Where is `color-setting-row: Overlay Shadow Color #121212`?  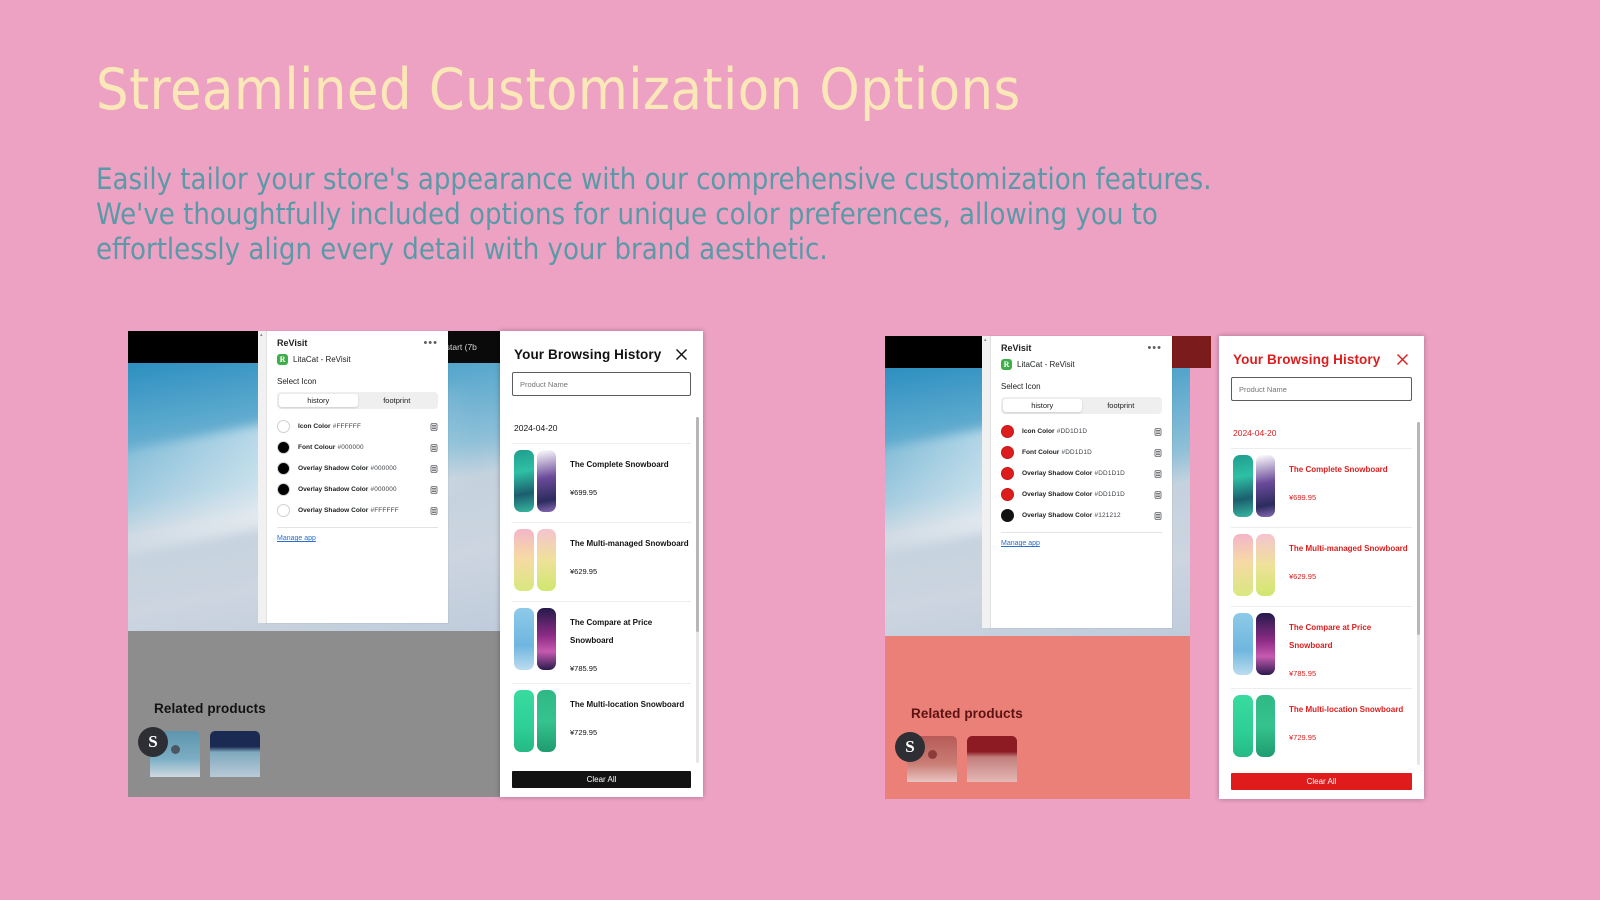
color-setting-row: Overlay Shadow Color #121212 is located at coordinates (1081, 515).